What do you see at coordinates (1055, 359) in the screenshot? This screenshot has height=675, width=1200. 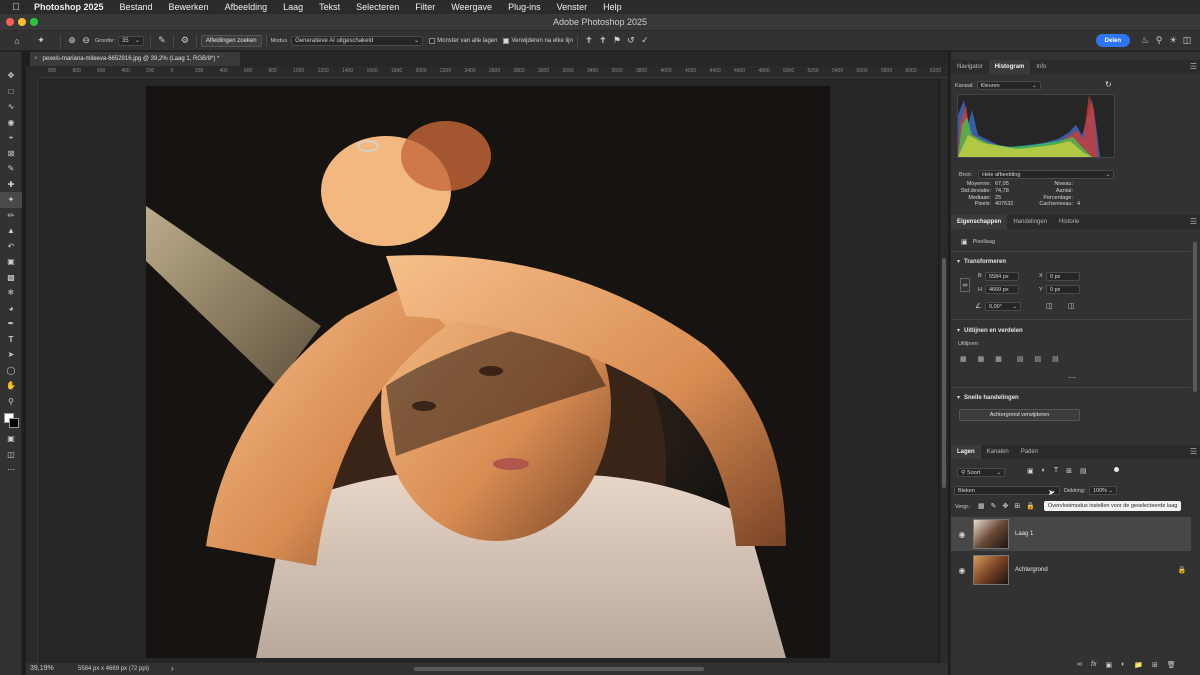 I see `align-bottom-icon: ▤` at bounding box center [1055, 359].